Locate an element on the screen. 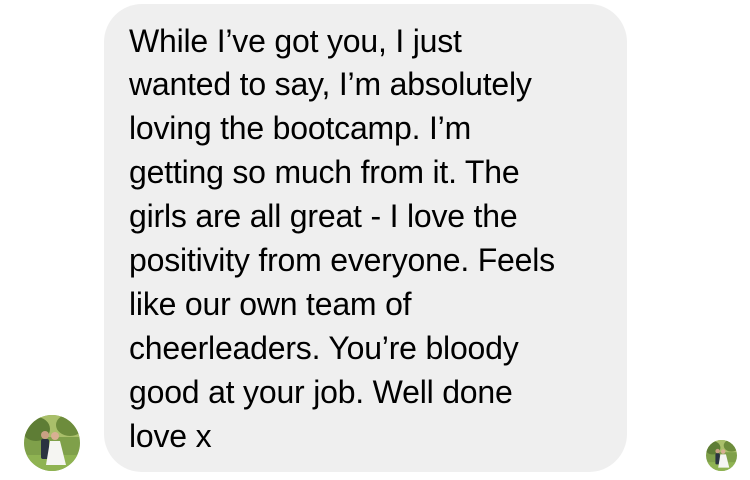 This screenshot has width=750, height=480. message-text-line: good at your job. Well done is located at coordinates (321, 392).